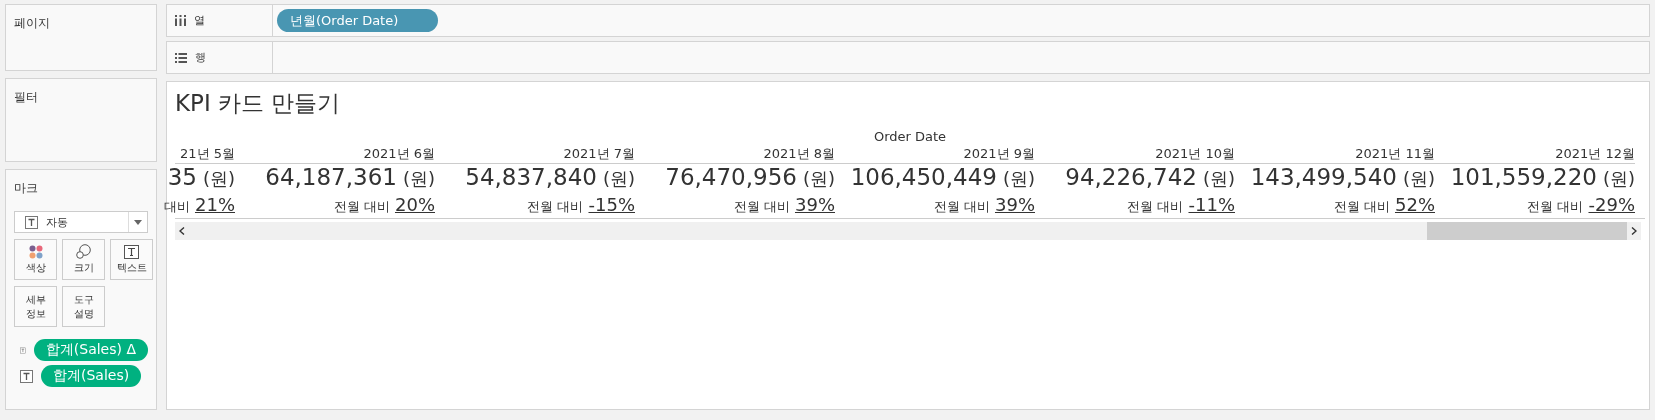  I want to click on month-header: 2021년 6월, so click(399, 154).